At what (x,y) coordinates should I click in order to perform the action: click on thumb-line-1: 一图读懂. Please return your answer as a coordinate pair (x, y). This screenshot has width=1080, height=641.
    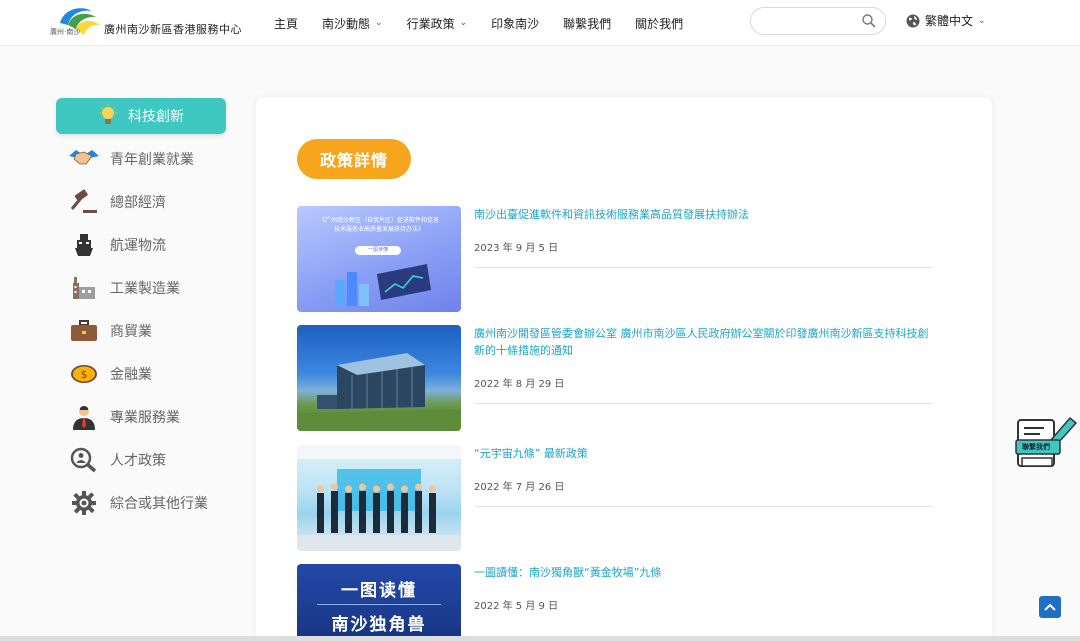
    Looking at the image, I should click on (379, 591).